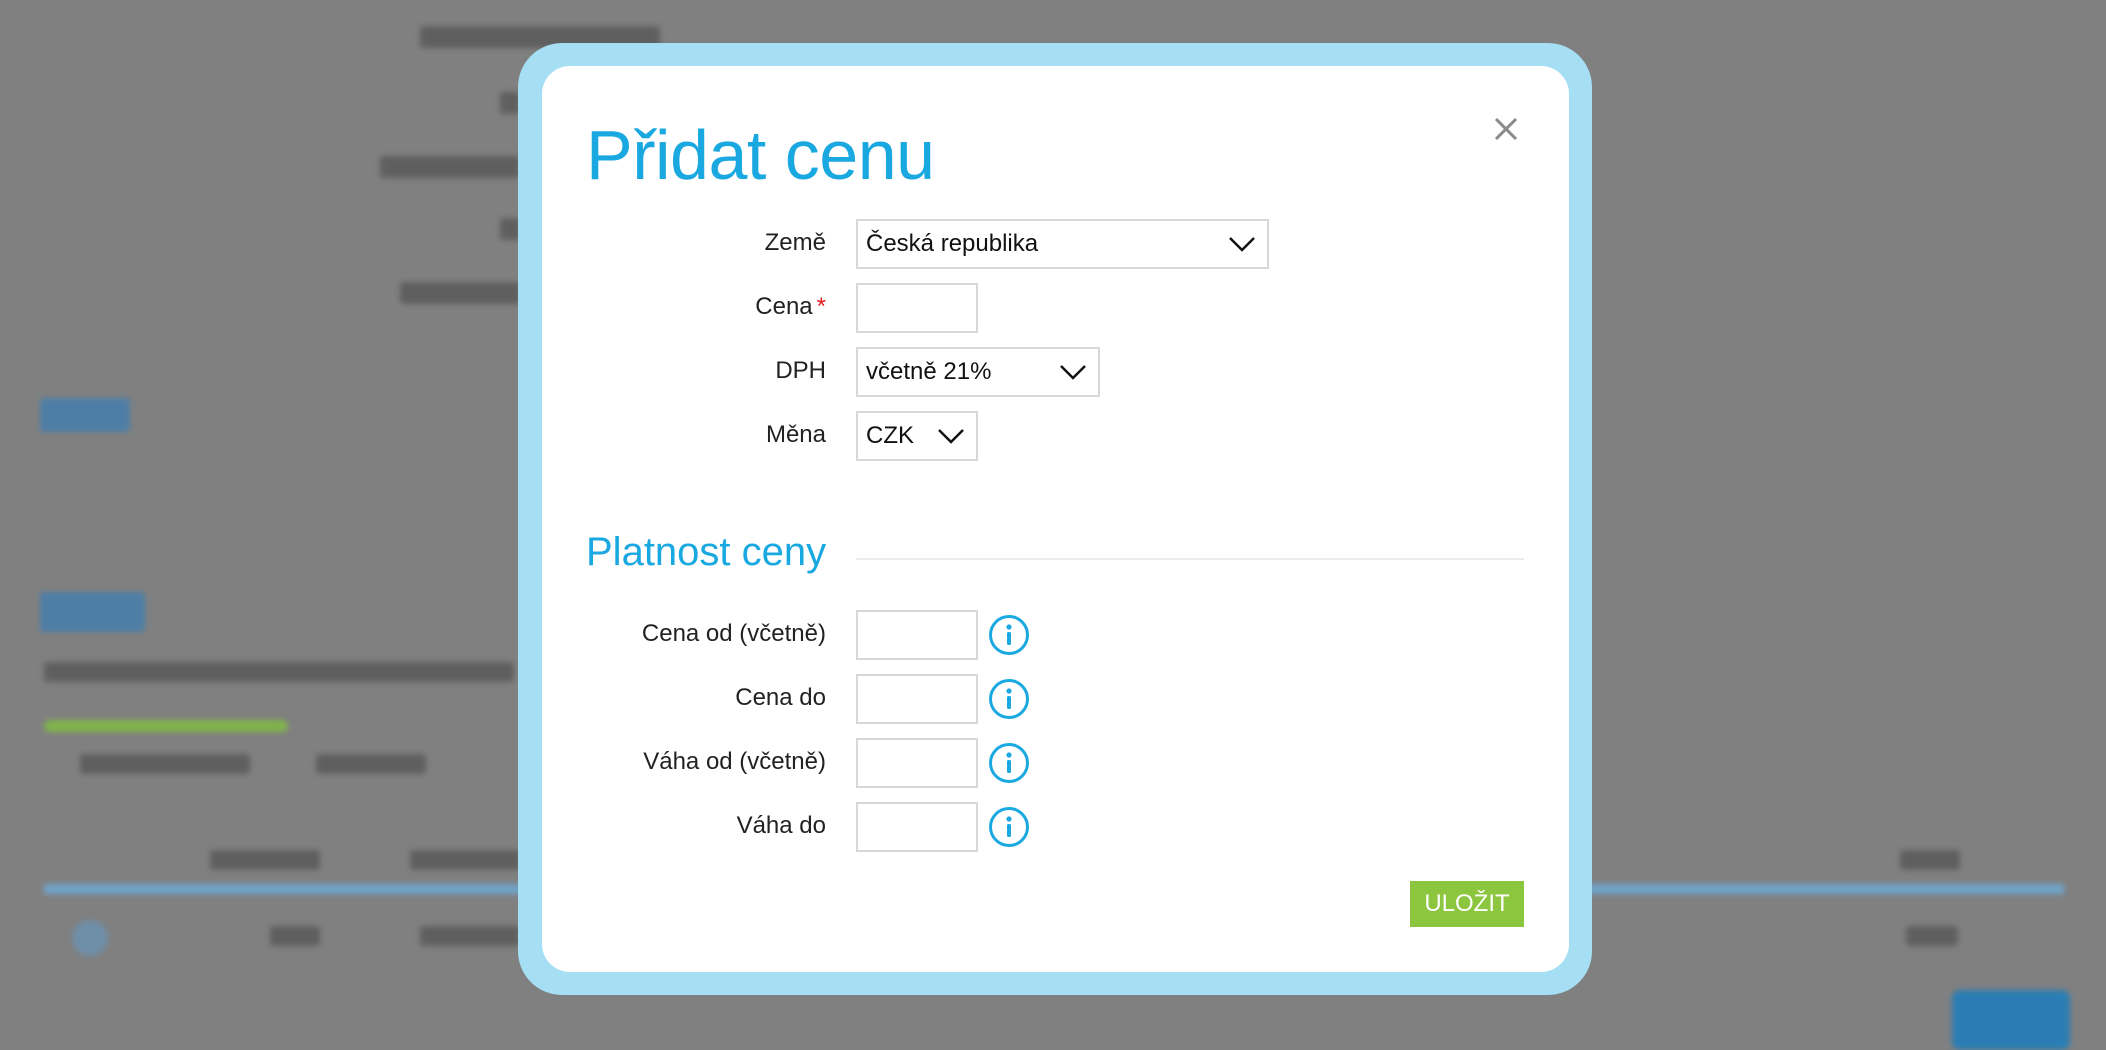 Image resolution: width=2106 pixels, height=1050 pixels. I want to click on weight-from-label: Váha od (včetně), so click(734, 761).